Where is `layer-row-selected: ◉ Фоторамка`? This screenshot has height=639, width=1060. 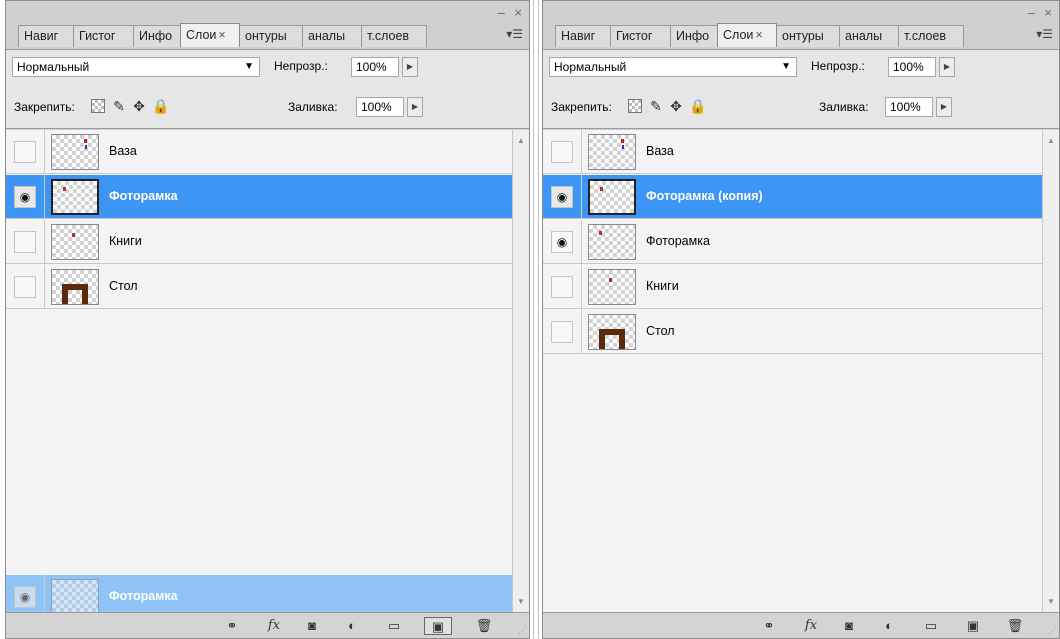
layer-row-selected: ◉ Фоторамка is located at coordinates (259, 197).